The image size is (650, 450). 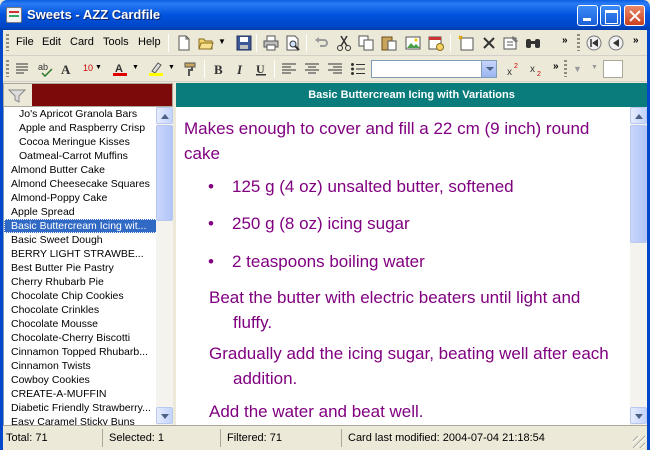 What do you see at coordinates (206, 43) in the screenshot?
I see `open-folder-icon` at bounding box center [206, 43].